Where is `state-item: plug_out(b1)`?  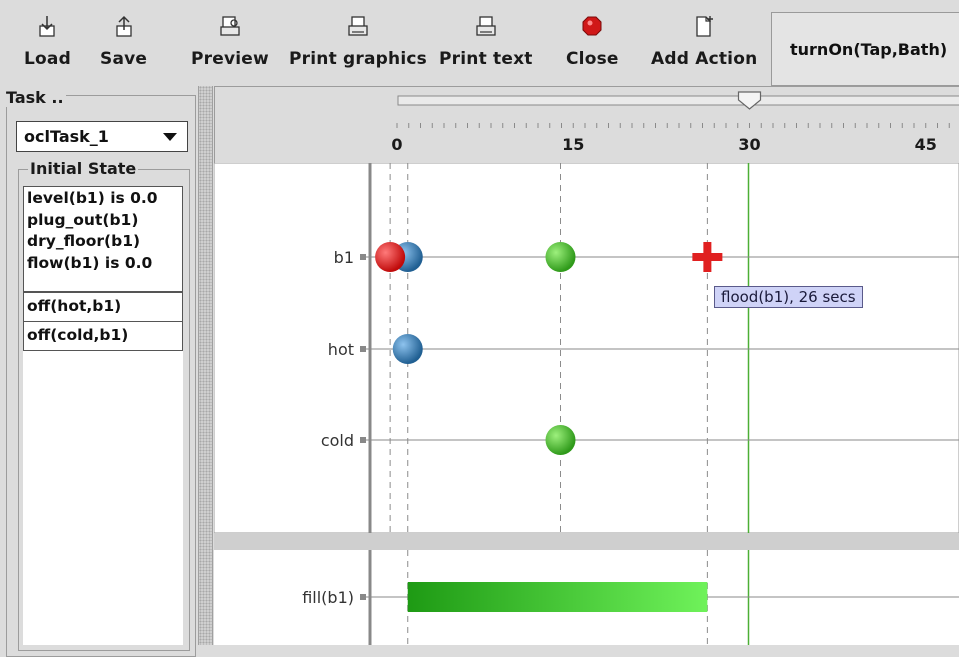 state-item: plug_out(b1) is located at coordinates (83, 219).